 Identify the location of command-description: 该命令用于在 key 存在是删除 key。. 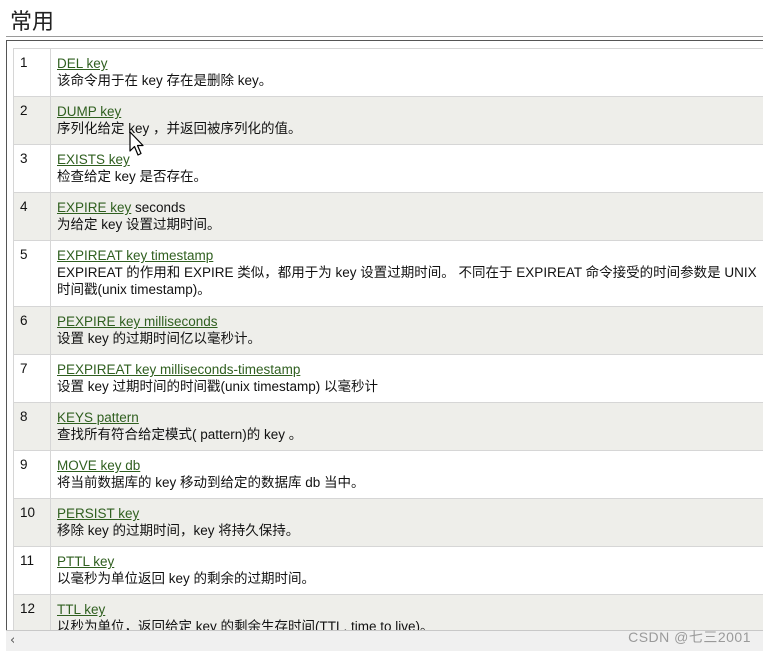
(165, 80).